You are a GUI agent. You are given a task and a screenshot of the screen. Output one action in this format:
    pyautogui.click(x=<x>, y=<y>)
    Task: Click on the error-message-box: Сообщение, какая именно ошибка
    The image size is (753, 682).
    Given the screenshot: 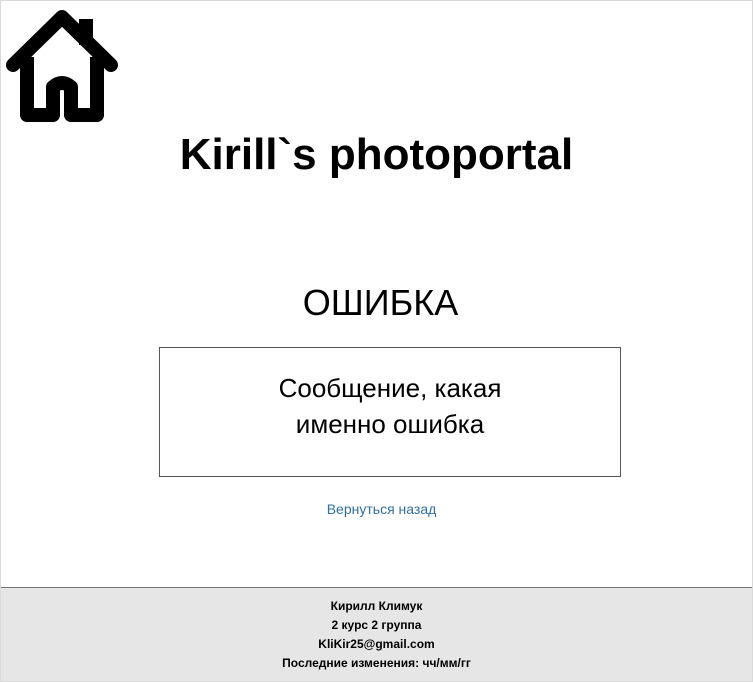 What is the action you would take?
    pyautogui.click(x=390, y=412)
    